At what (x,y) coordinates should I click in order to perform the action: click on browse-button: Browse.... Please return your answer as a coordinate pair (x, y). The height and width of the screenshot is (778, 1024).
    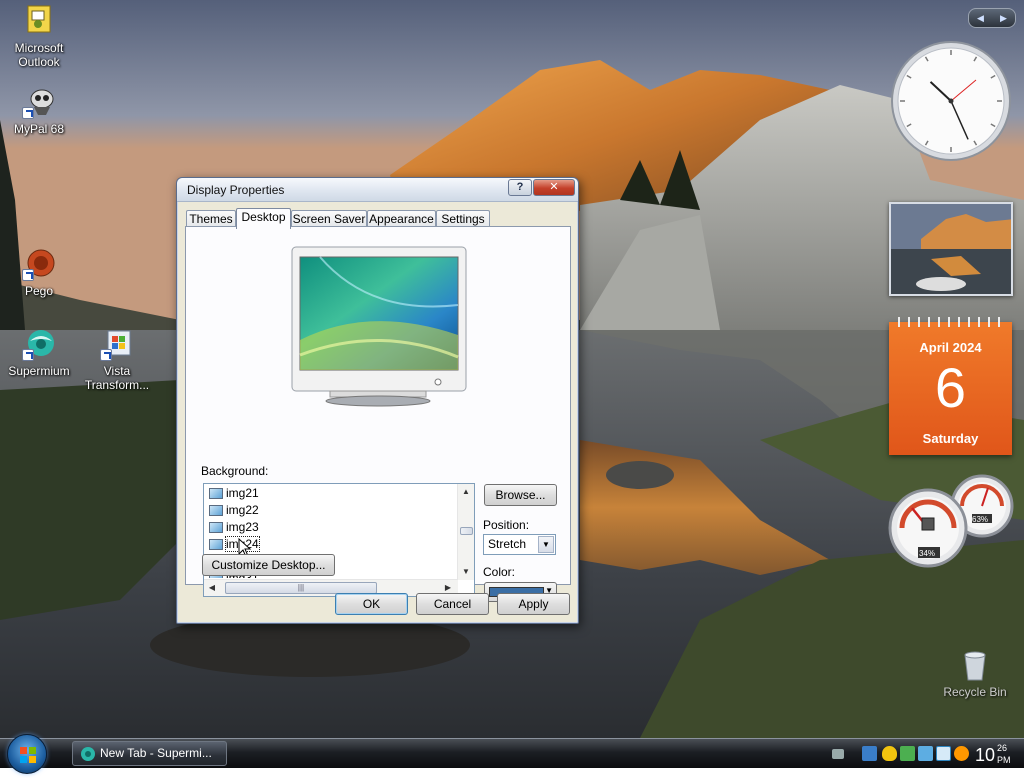
    Looking at the image, I should click on (520, 495).